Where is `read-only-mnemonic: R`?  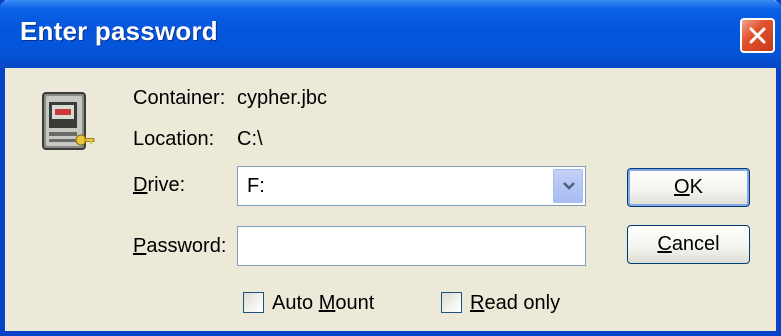 read-only-mnemonic: R is located at coordinates (477, 303).